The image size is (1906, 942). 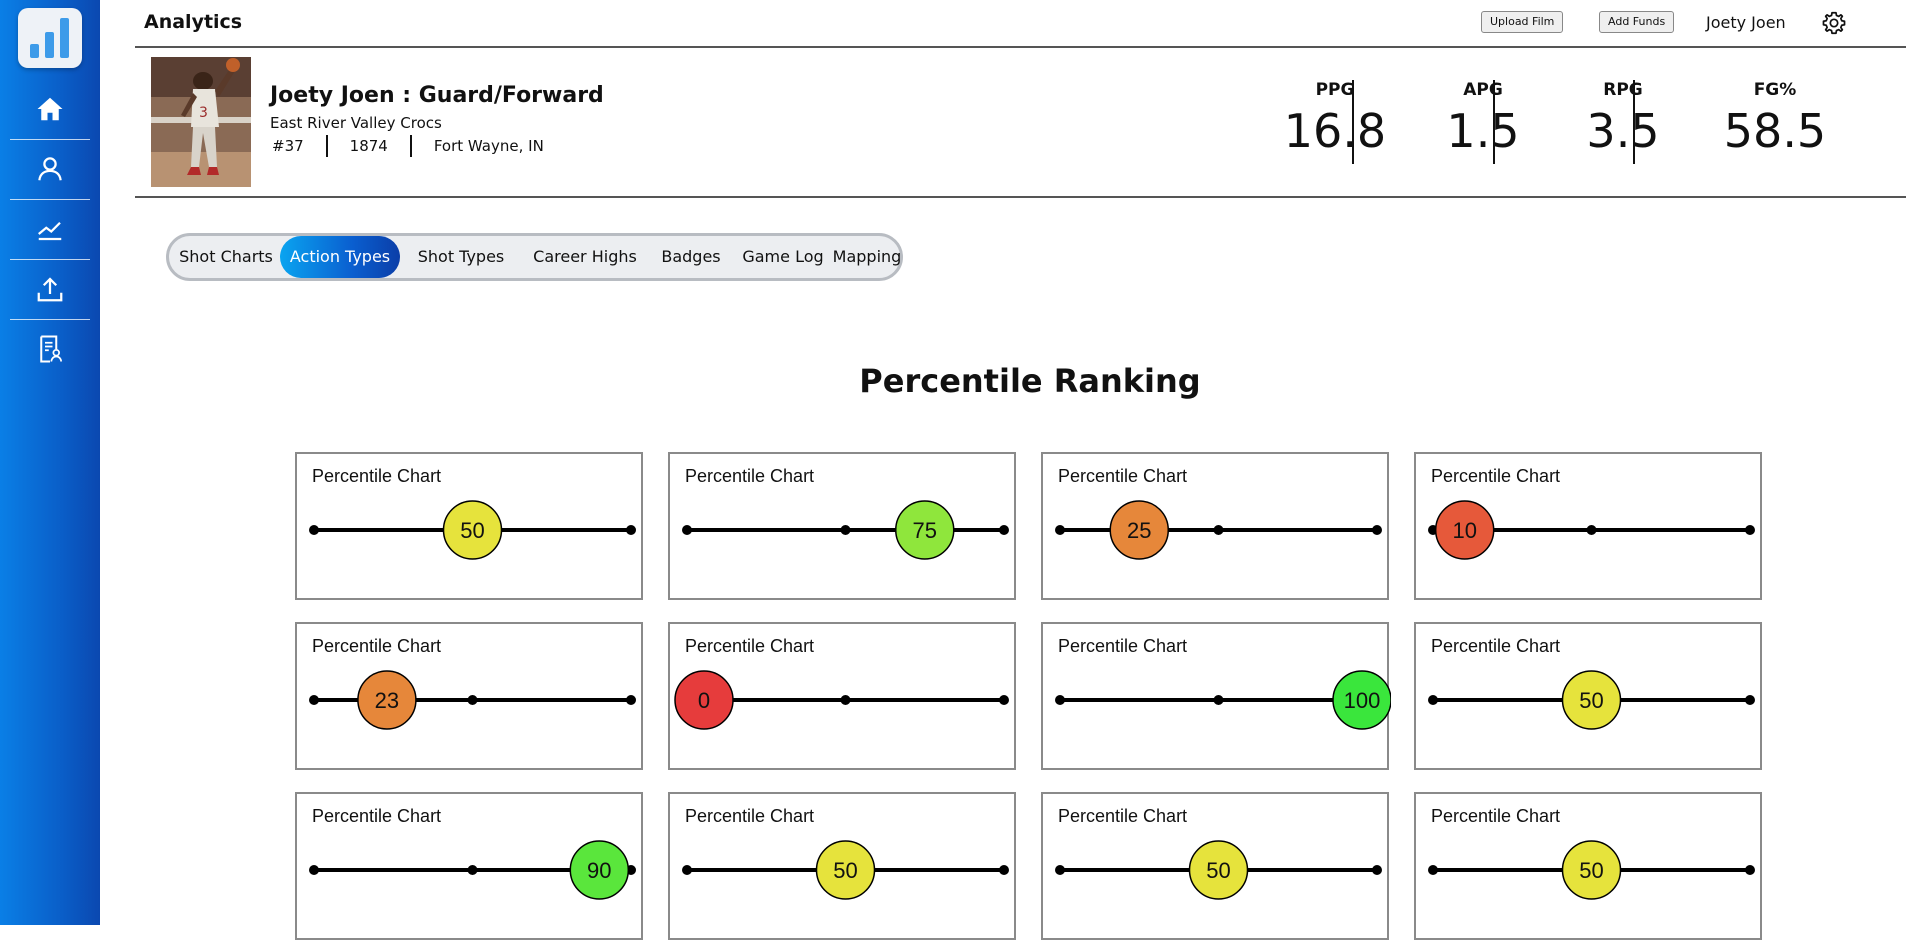 I want to click on player-name: Joety Joen : Guard/Forward, so click(x=437, y=95).